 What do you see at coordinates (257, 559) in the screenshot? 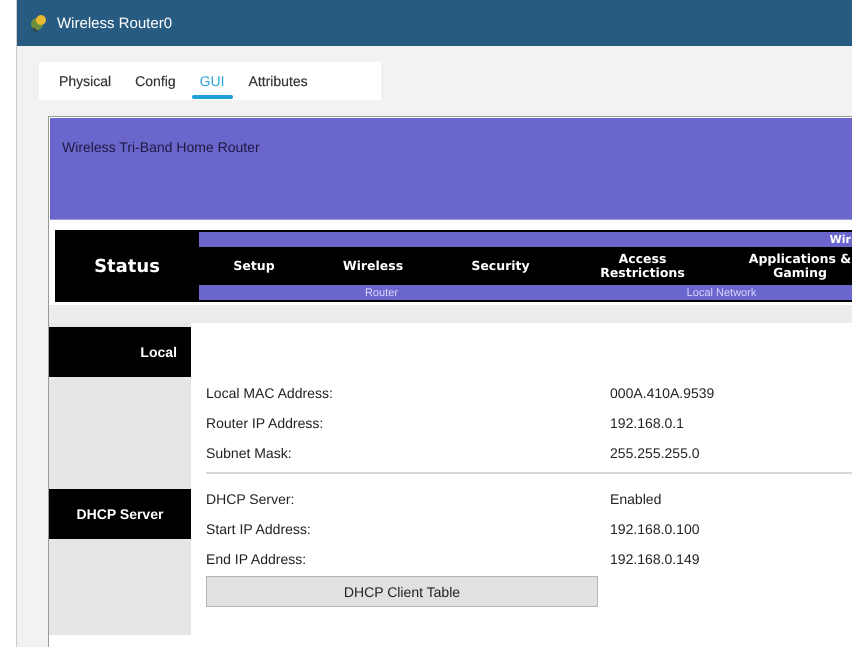
I see `field-label: End IP Address:` at bounding box center [257, 559].